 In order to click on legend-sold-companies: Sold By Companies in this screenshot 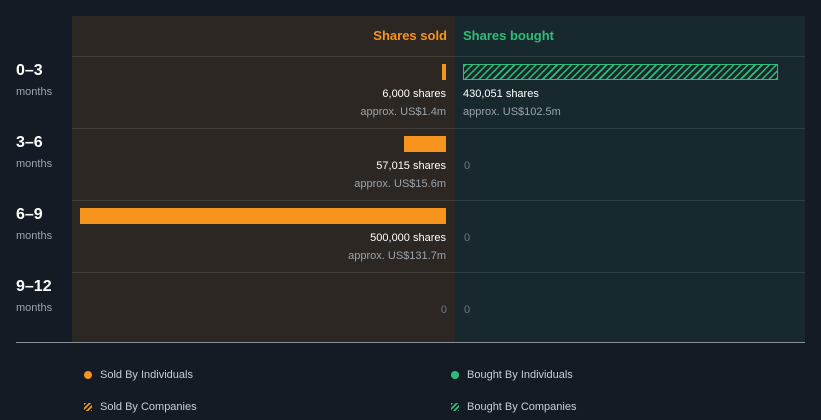, I will do `click(148, 407)`.